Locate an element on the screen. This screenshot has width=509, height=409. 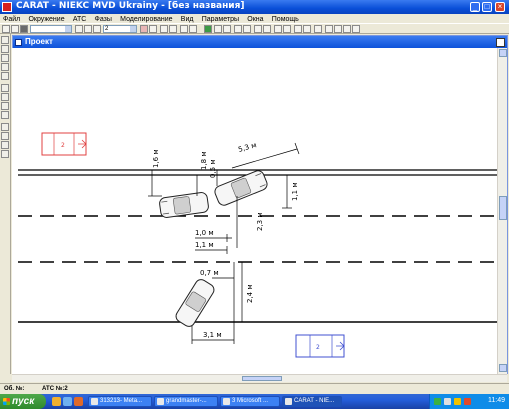
horizontal-scrollbar is located at coordinates (259, 378).